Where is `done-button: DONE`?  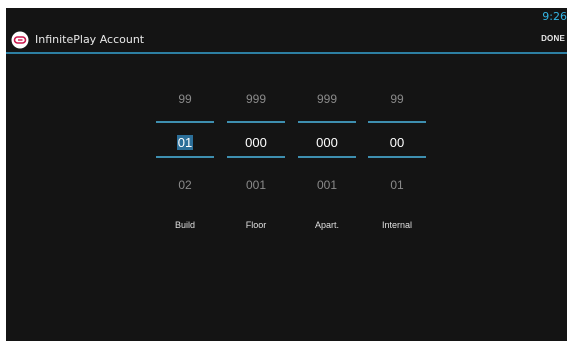
done-button: DONE is located at coordinates (553, 38).